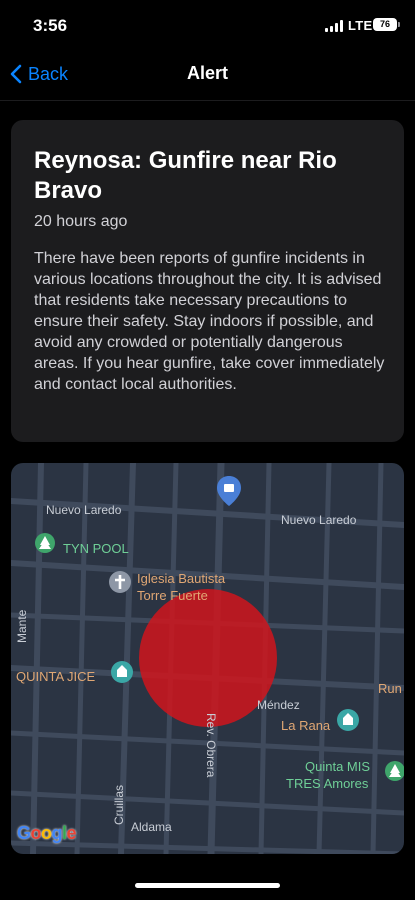 Image resolution: width=415 pixels, height=900 pixels. What do you see at coordinates (119, 804) in the screenshot?
I see `street-label: Cruillas` at bounding box center [119, 804].